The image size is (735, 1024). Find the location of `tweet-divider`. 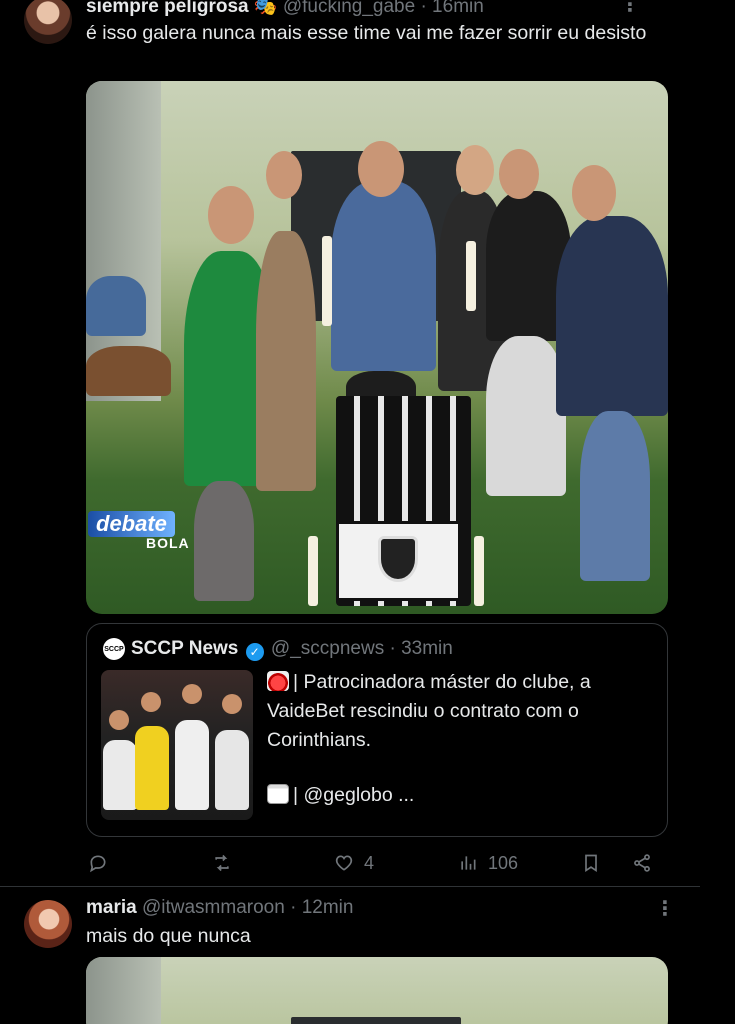

tweet-divider is located at coordinates (350, 886).